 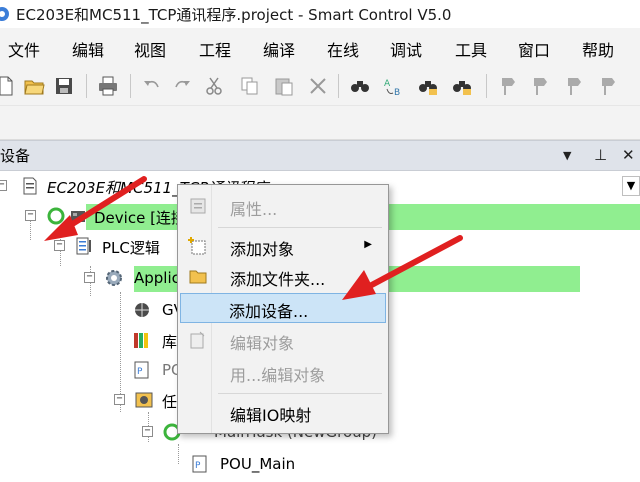 What do you see at coordinates (320, 465) in the screenshot?
I see `tree-row-pou-main: P POU_Main` at bounding box center [320, 465].